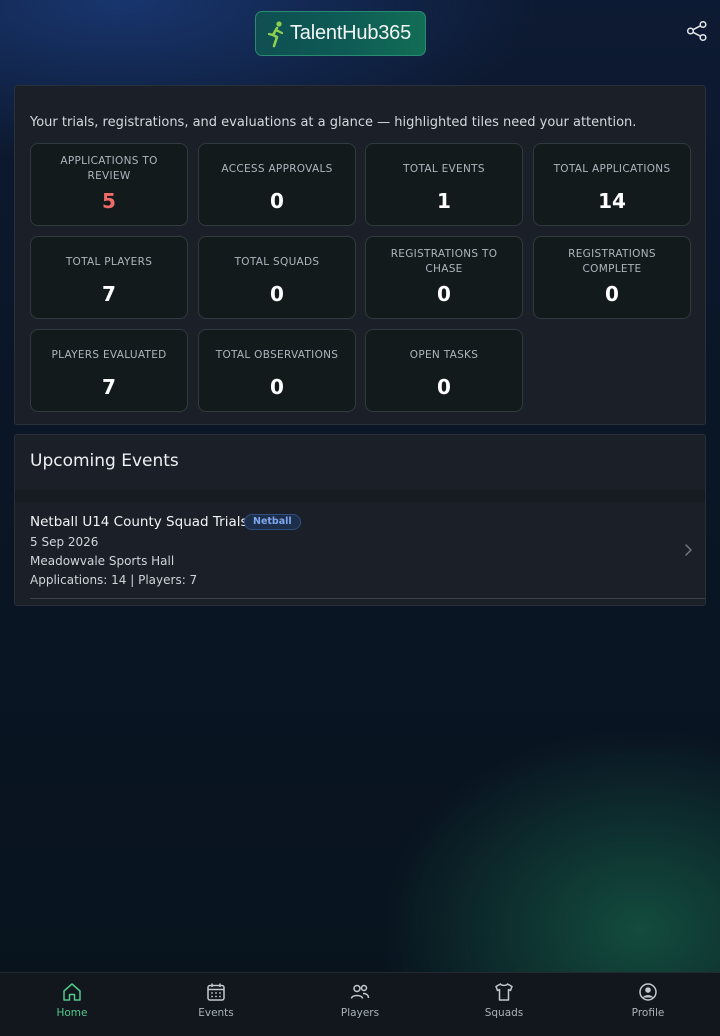 Image resolution: width=720 pixels, height=1036 pixels. What do you see at coordinates (72, 992) in the screenshot?
I see `home-icon` at bounding box center [72, 992].